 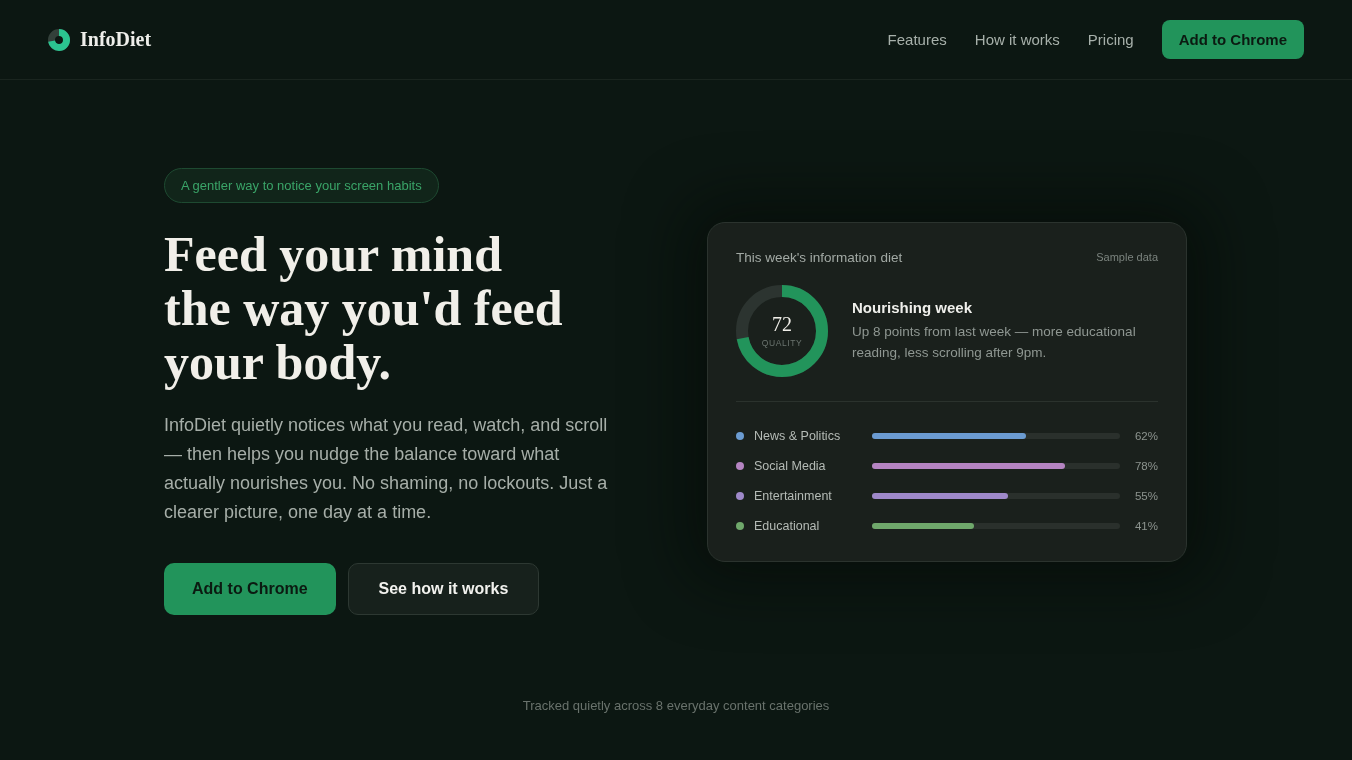 What do you see at coordinates (798, 435) in the screenshot?
I see `category-label: News & Politics` at bounding box center [798, 435].